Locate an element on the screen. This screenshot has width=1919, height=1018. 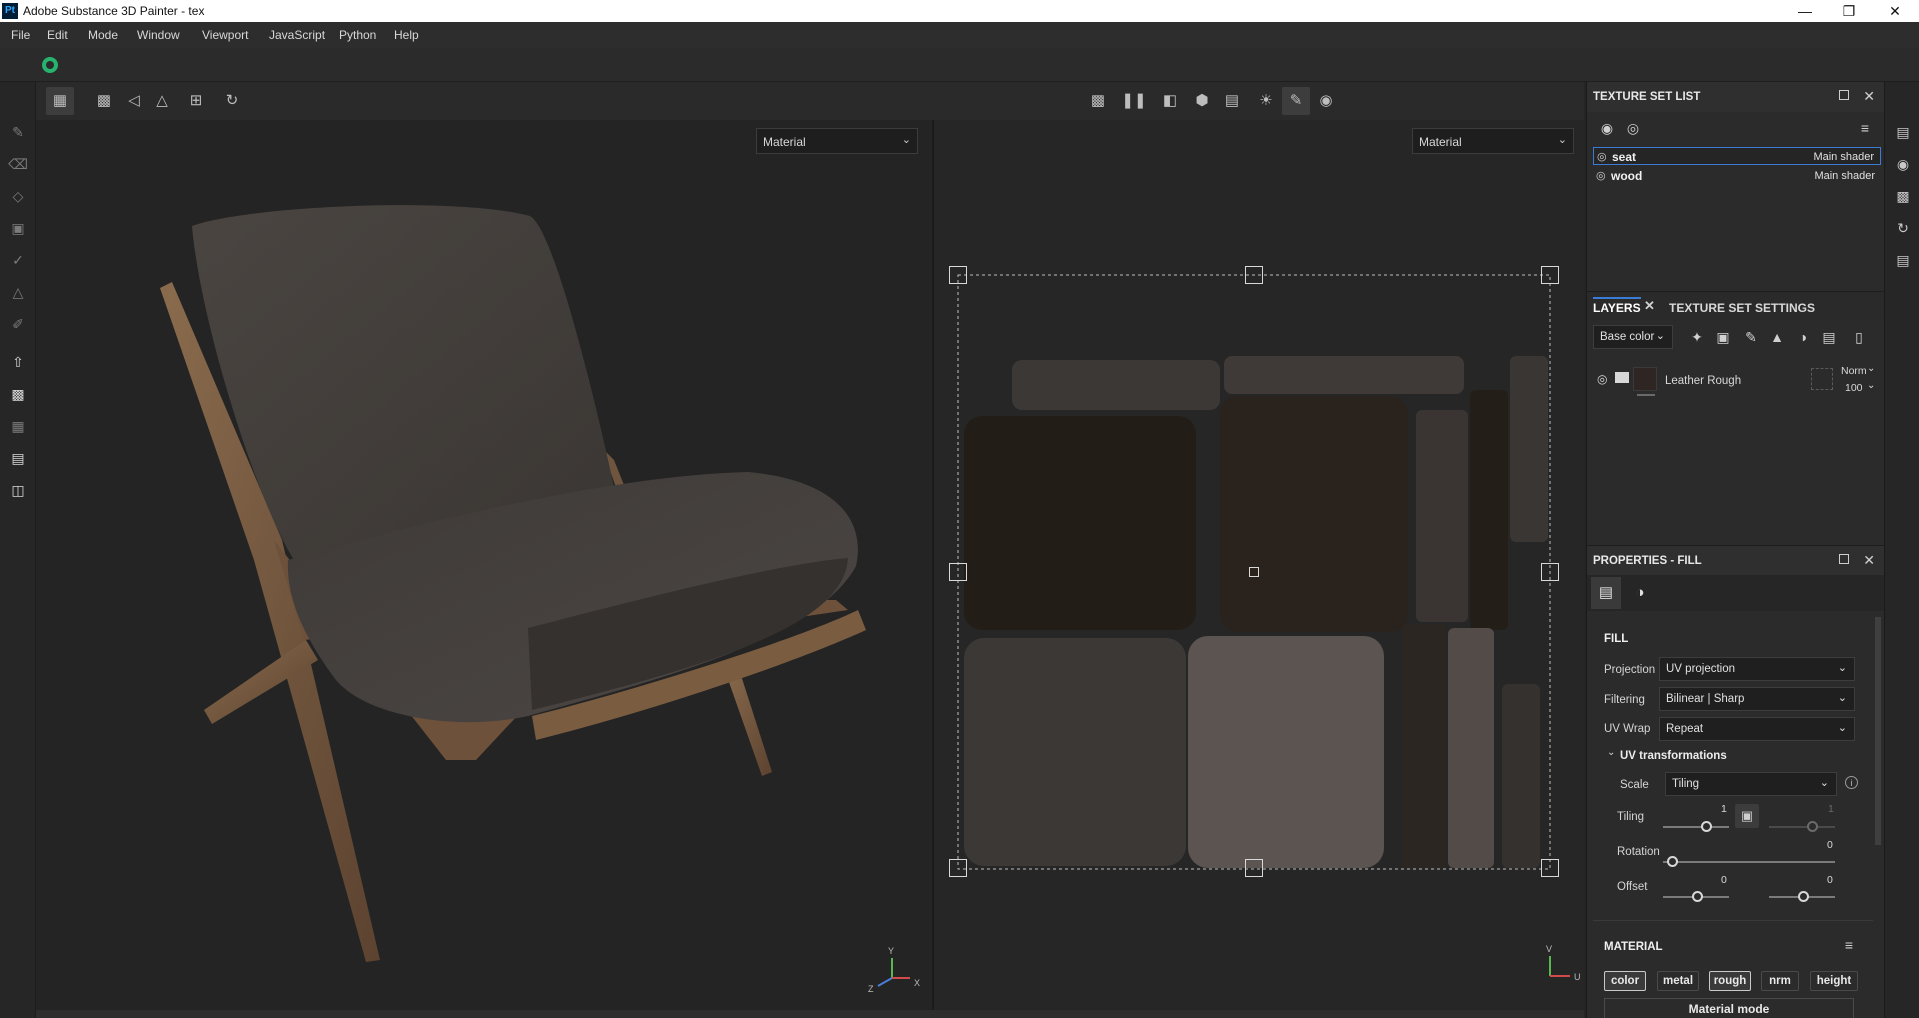
tiling-u-knob is located at coordinates (1706, 826).